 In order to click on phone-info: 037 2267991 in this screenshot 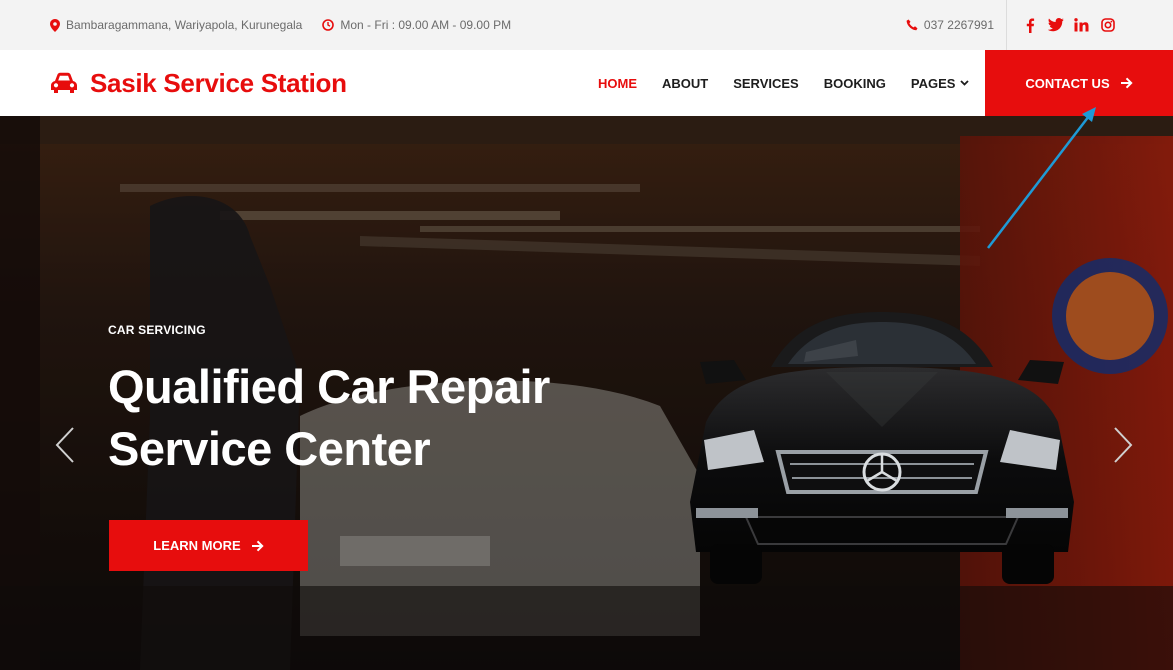, I will do `click(956, 25)`.